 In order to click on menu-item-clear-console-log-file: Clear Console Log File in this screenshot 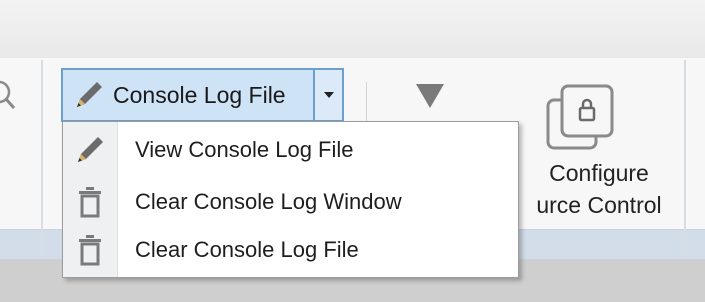, I will do `click(290, 250)`.